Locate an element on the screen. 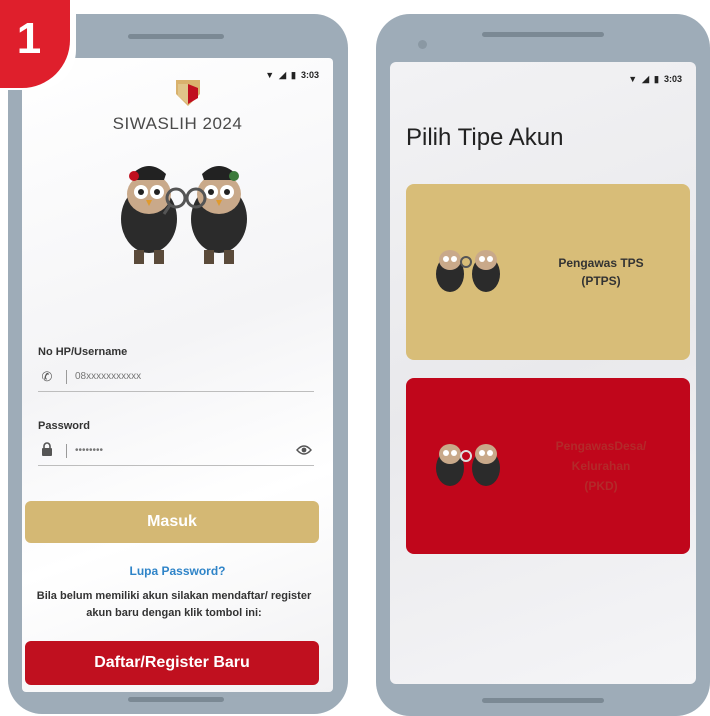  step-badge-frame: 1 is located at coordinates (38, 45).